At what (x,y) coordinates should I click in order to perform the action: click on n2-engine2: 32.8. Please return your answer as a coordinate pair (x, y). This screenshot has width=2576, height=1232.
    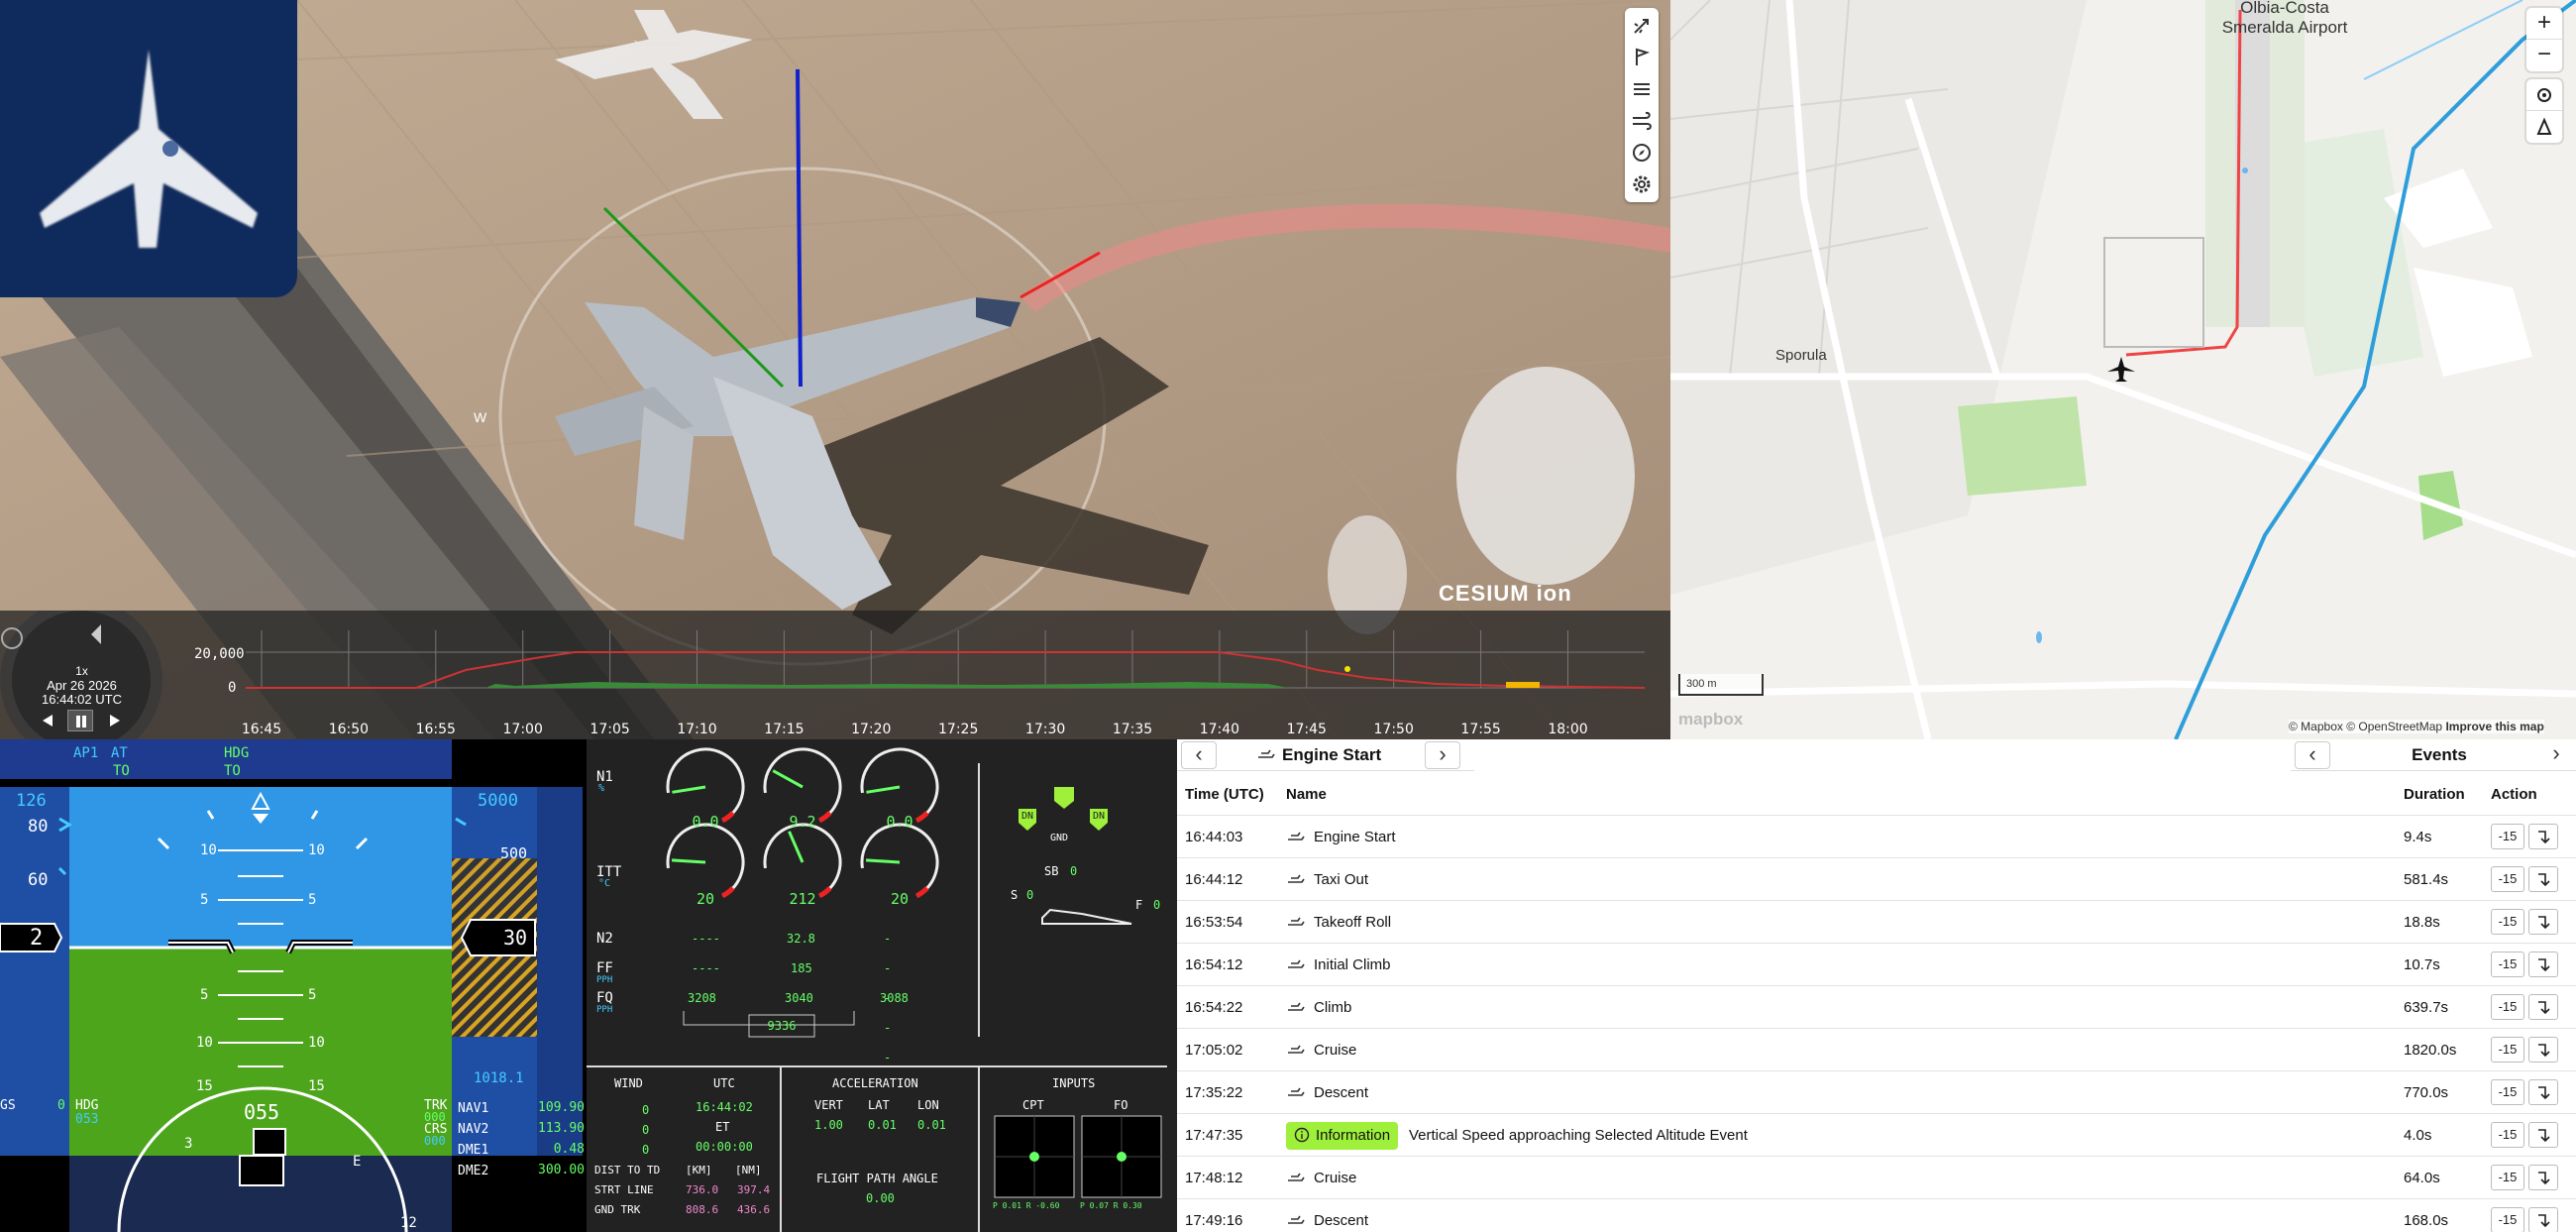
    Looking at the image, I should click on (801, 939).